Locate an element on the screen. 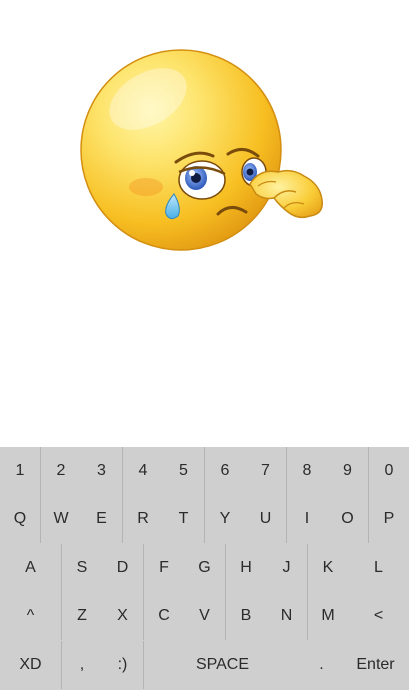 This screenshot has height=690, width=409. key-label: M is located at coordinates (328, 615).